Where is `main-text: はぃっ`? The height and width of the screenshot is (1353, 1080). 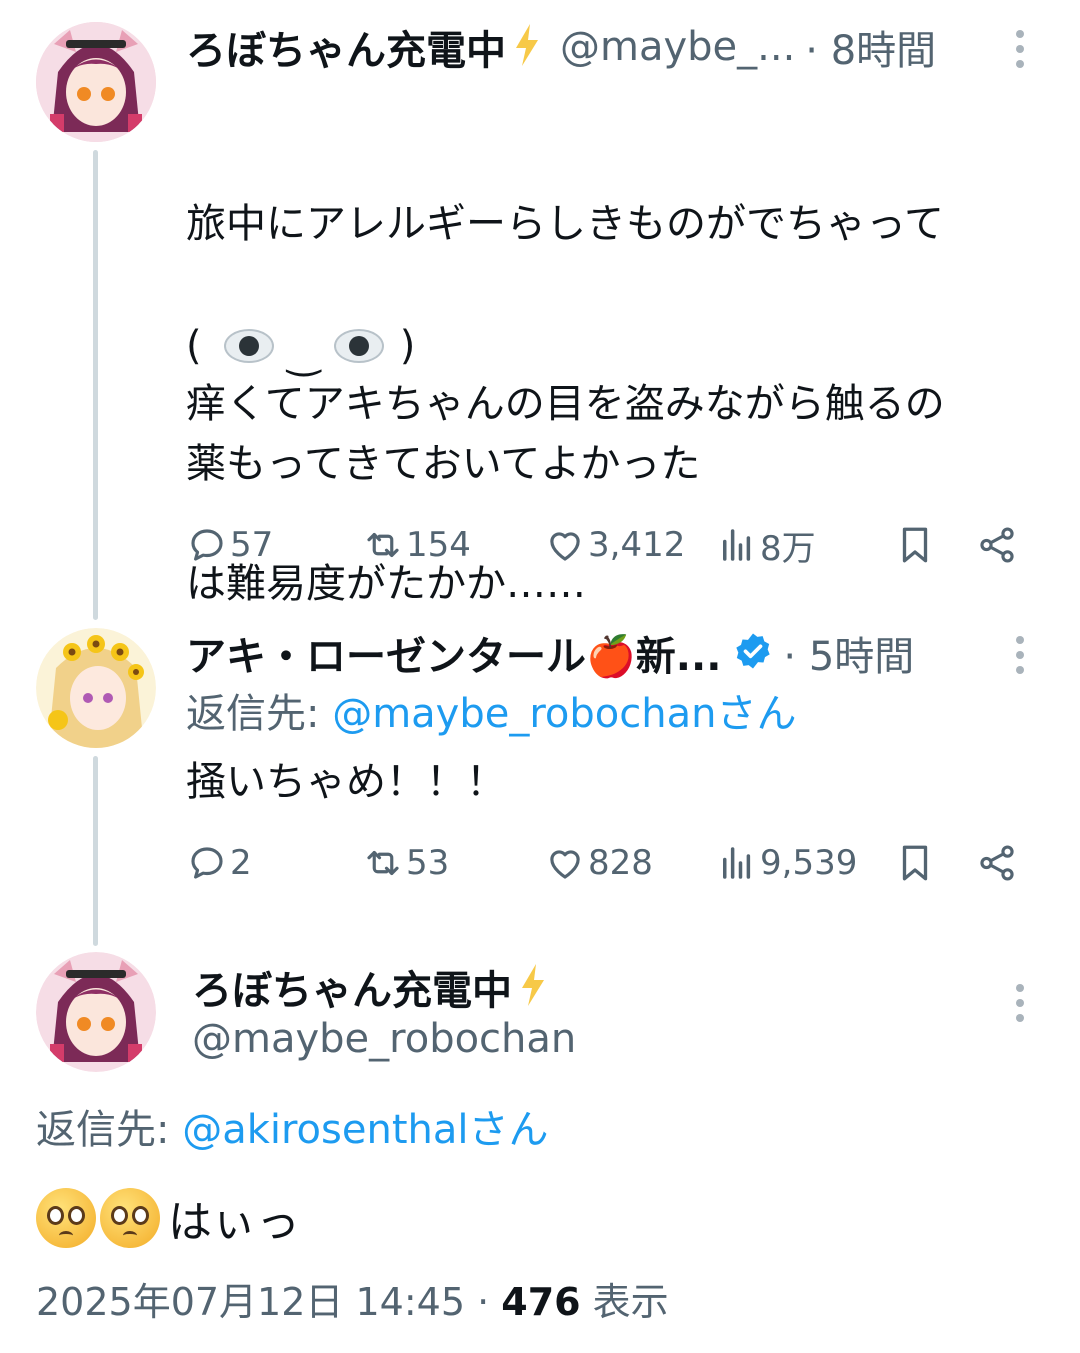 main-text: はぃっ is located at coordinates (168, 1218).